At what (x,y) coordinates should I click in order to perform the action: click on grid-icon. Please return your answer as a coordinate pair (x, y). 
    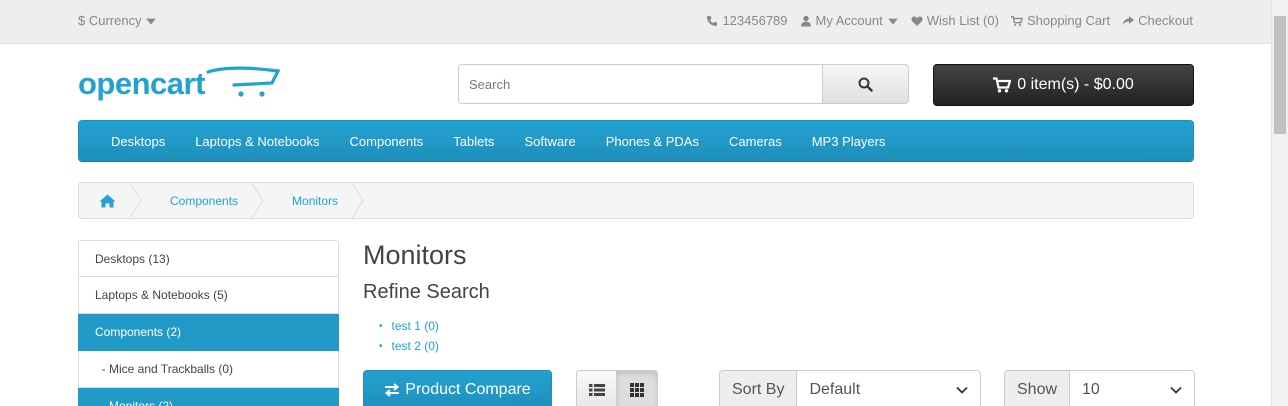
    Looking at the image, I should click on (637, 390).